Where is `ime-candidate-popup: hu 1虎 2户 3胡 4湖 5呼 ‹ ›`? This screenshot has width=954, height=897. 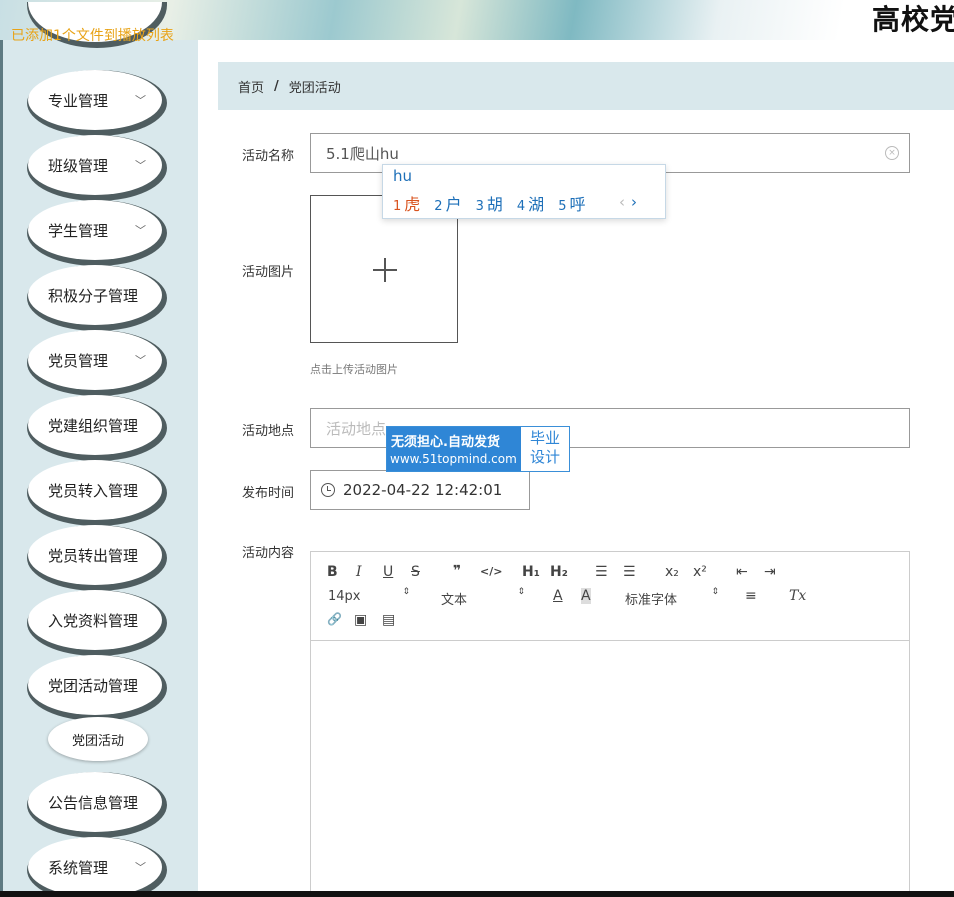
ime-candidate-popup: hu 1虎 2户 3胡 4湖 5呼 ‹ › is located at coordinates (524, 191).